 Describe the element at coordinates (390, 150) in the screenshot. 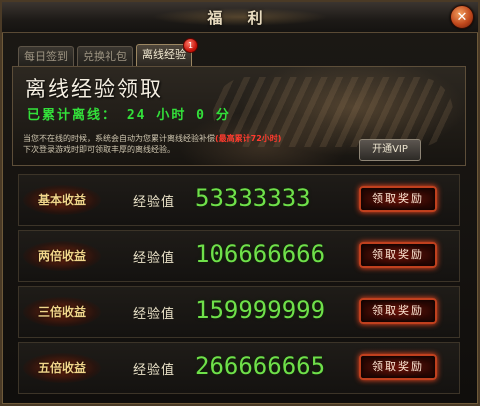

I see `open-vip-button: 开通VIP` at that location.